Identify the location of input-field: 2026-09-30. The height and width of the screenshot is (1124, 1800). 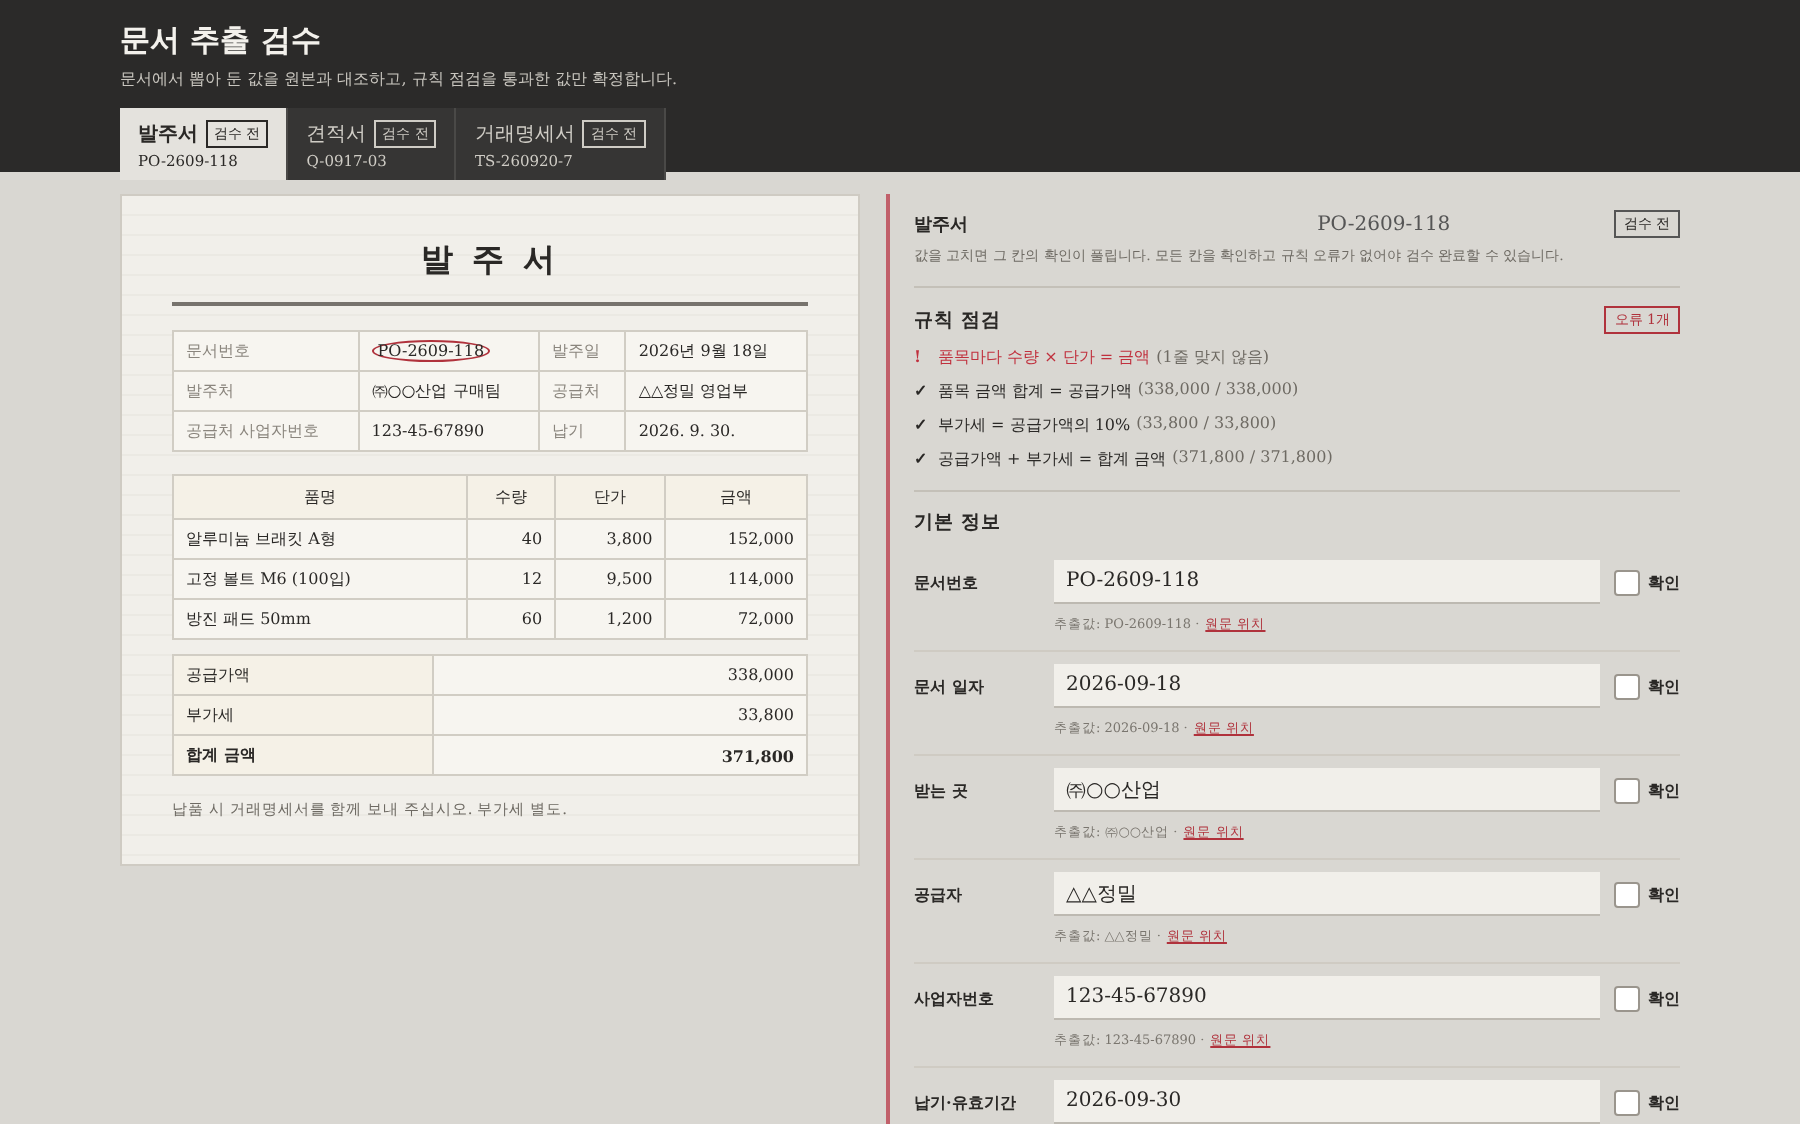
(1327, 1102).